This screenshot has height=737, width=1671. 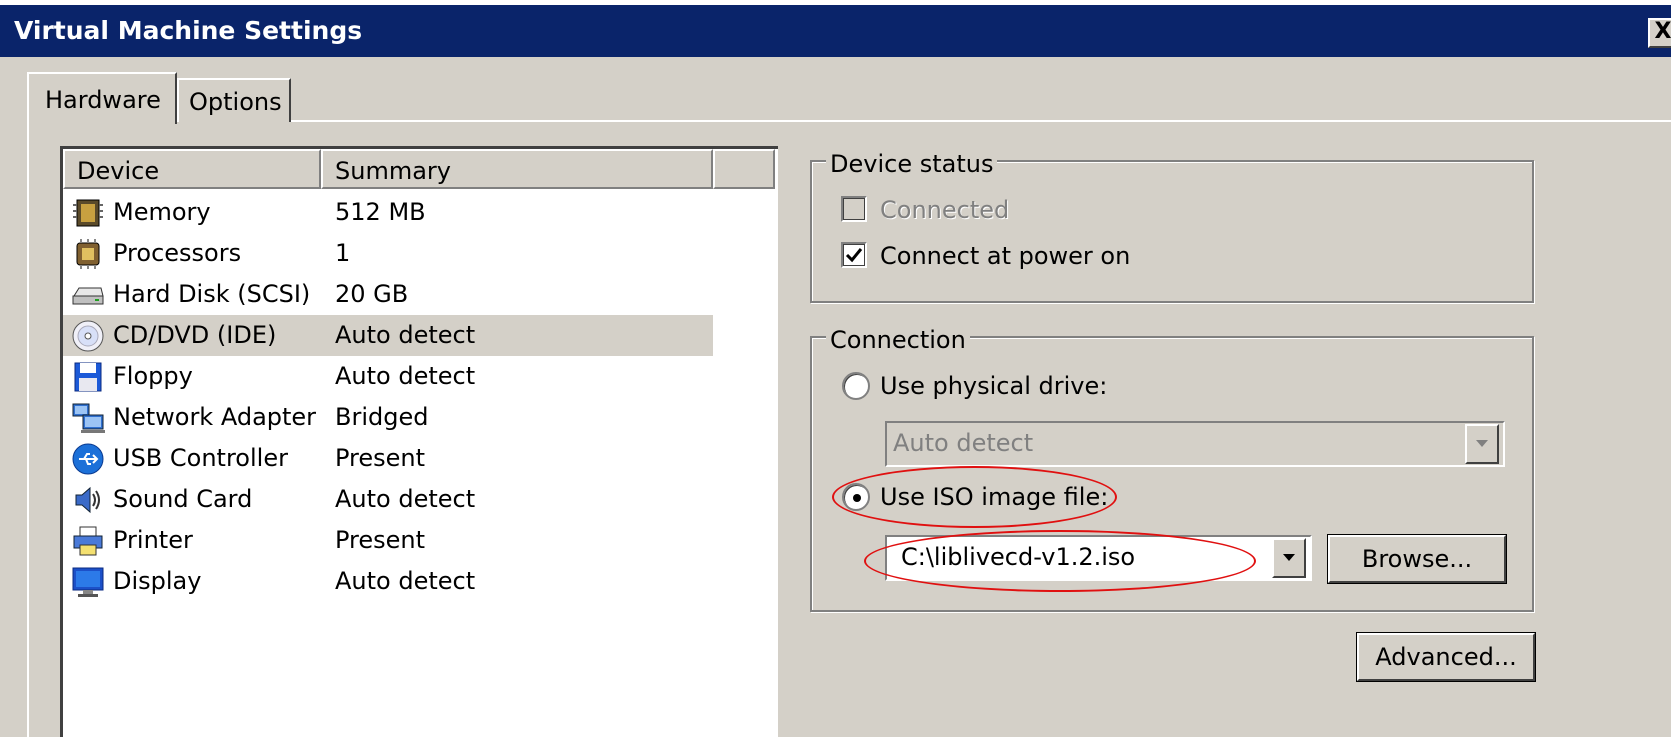 I want to click on column-header-device: Device, so click(x=192, y=169).